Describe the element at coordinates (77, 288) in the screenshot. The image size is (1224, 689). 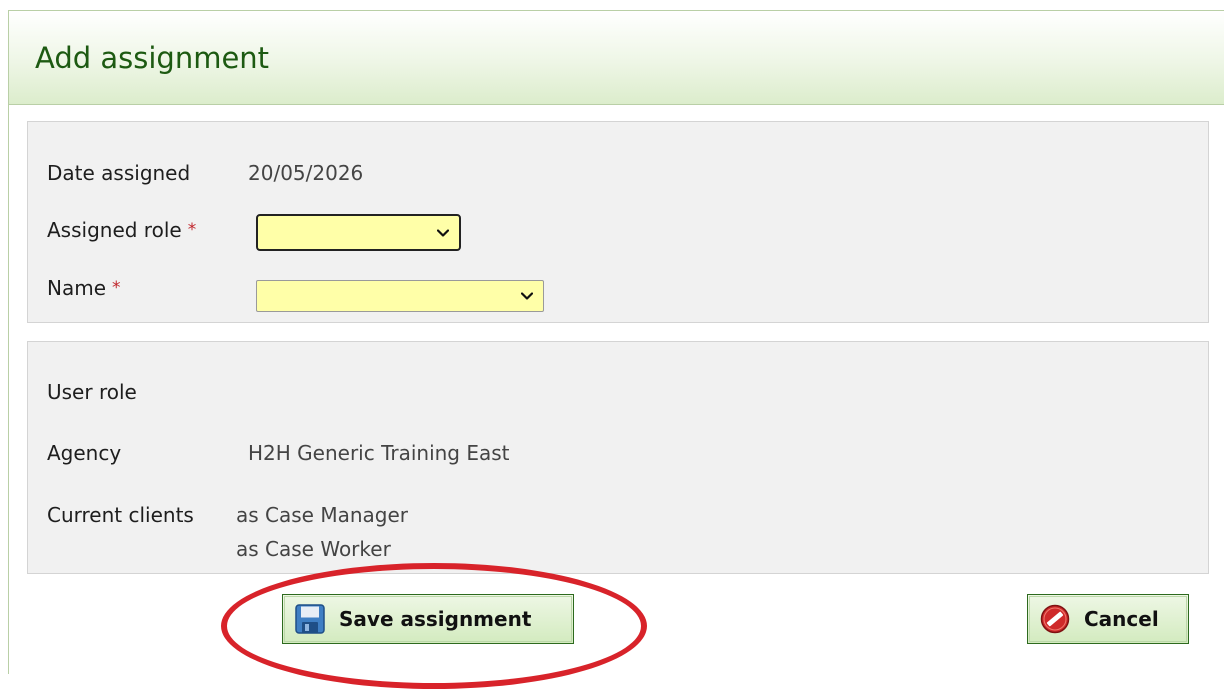
I see `name-label-text: Name` at that location.